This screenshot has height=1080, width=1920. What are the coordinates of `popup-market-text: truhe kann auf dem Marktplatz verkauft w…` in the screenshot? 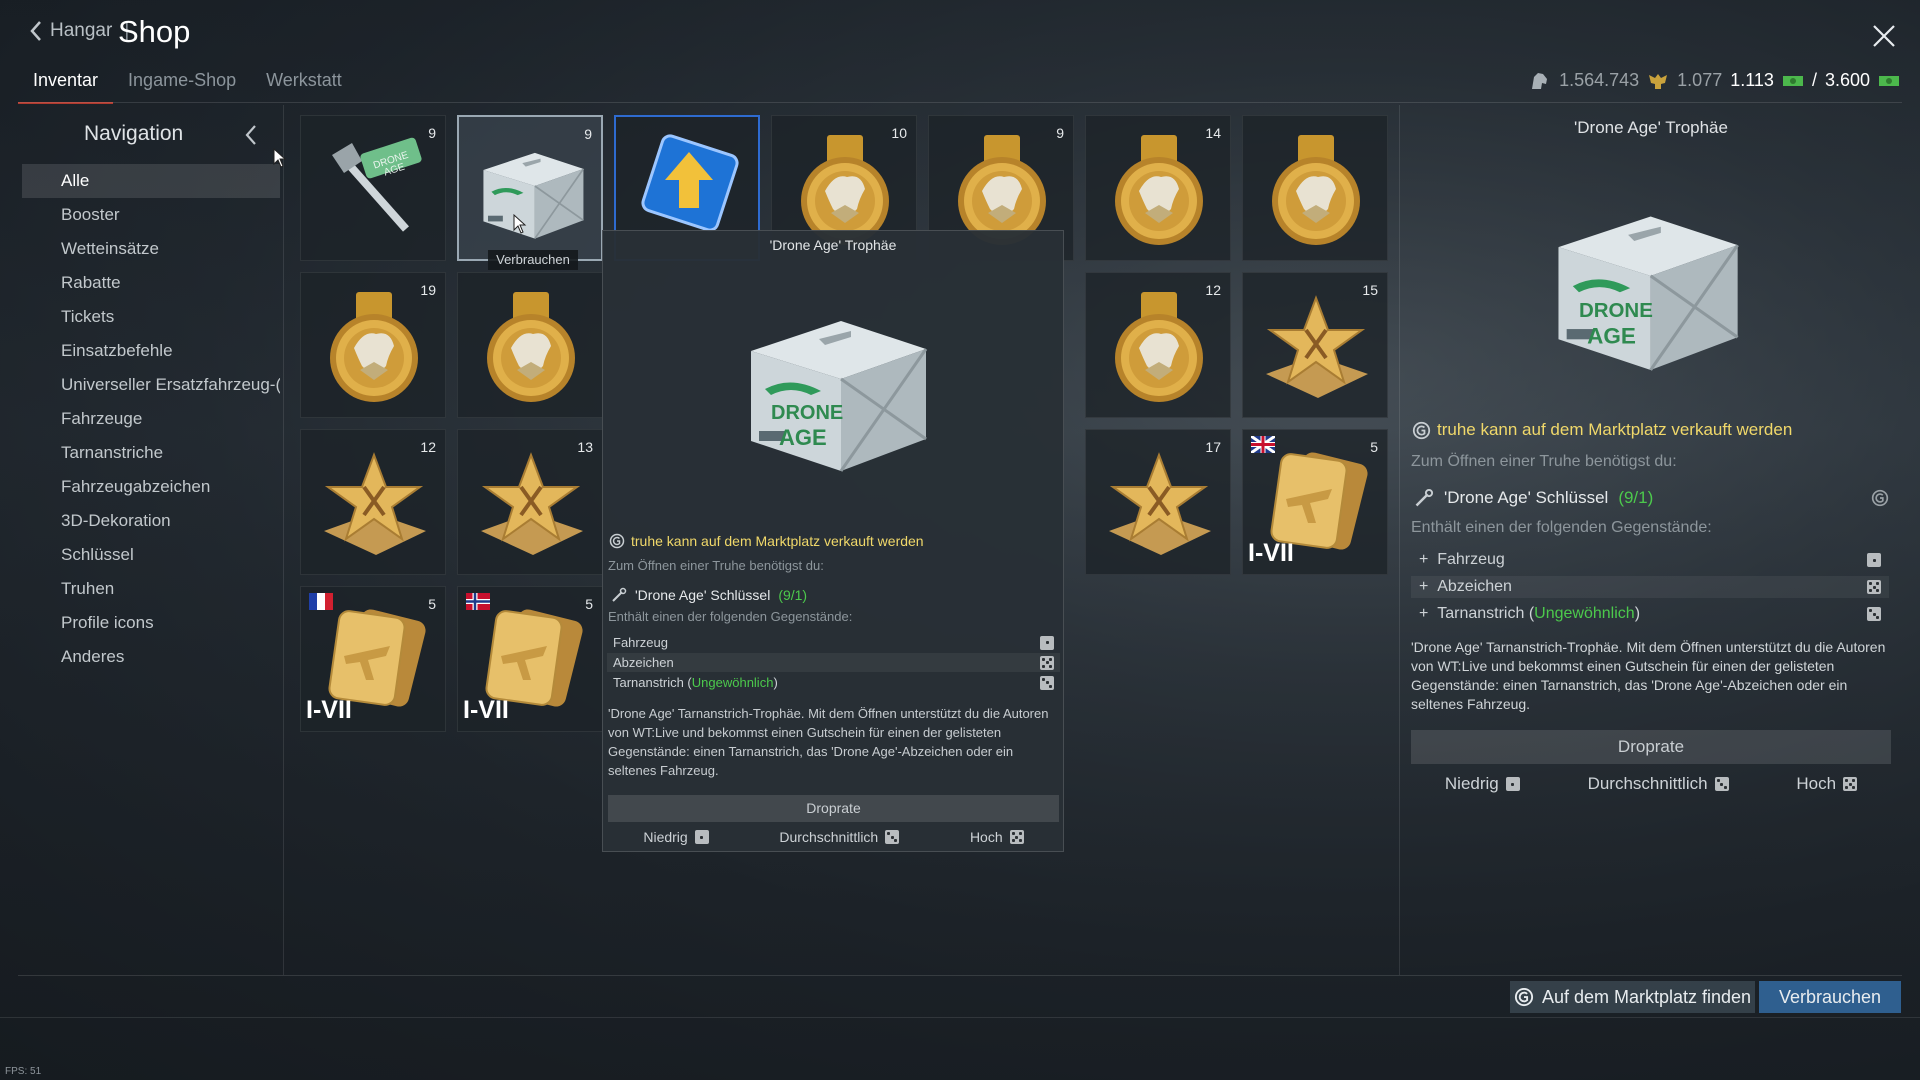 It's located at (777, 541).